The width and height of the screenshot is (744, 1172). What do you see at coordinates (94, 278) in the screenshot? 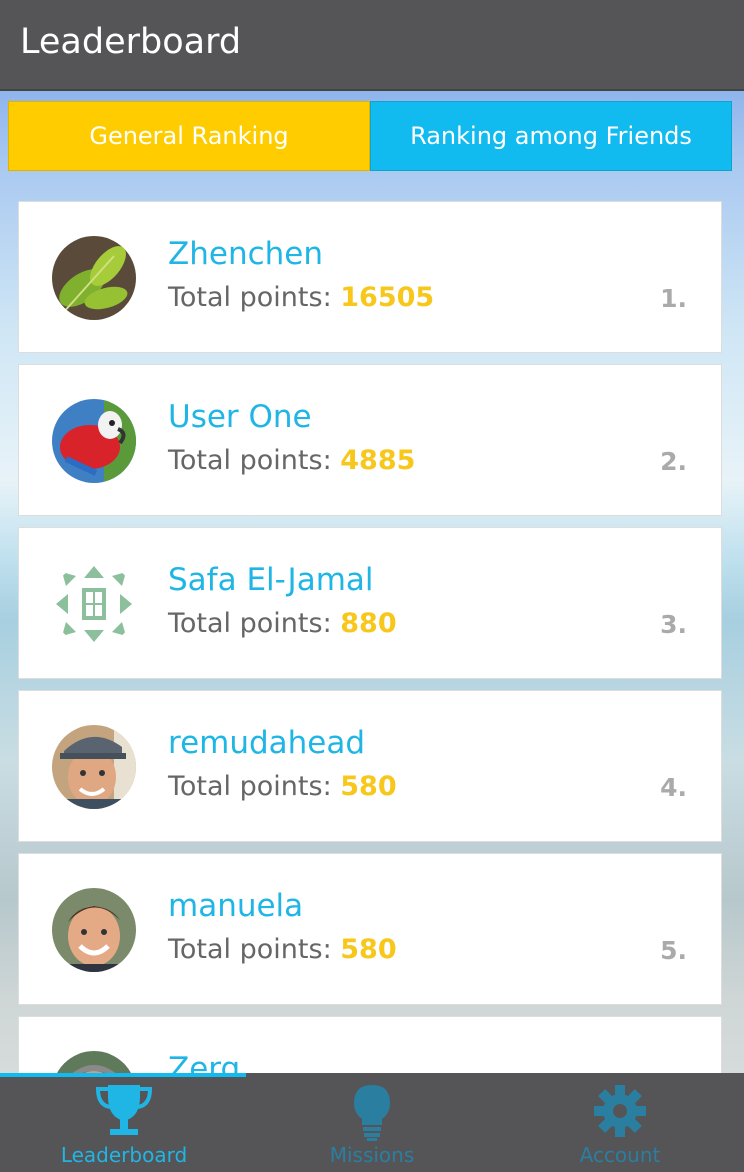
I see `leaf-avatar` at bounding box center [94, 278].